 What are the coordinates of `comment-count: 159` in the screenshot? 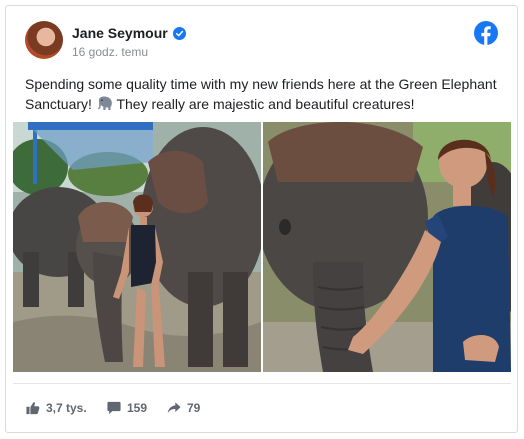 It's located at (137, 408).